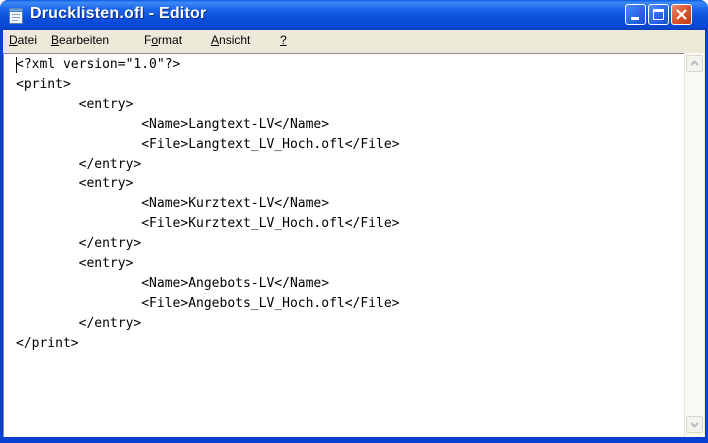 The height and width of the screenshot is (443, 708). Describe the element at coordinates (16, 65) in the screenshot. I see `text-caret` at that location.